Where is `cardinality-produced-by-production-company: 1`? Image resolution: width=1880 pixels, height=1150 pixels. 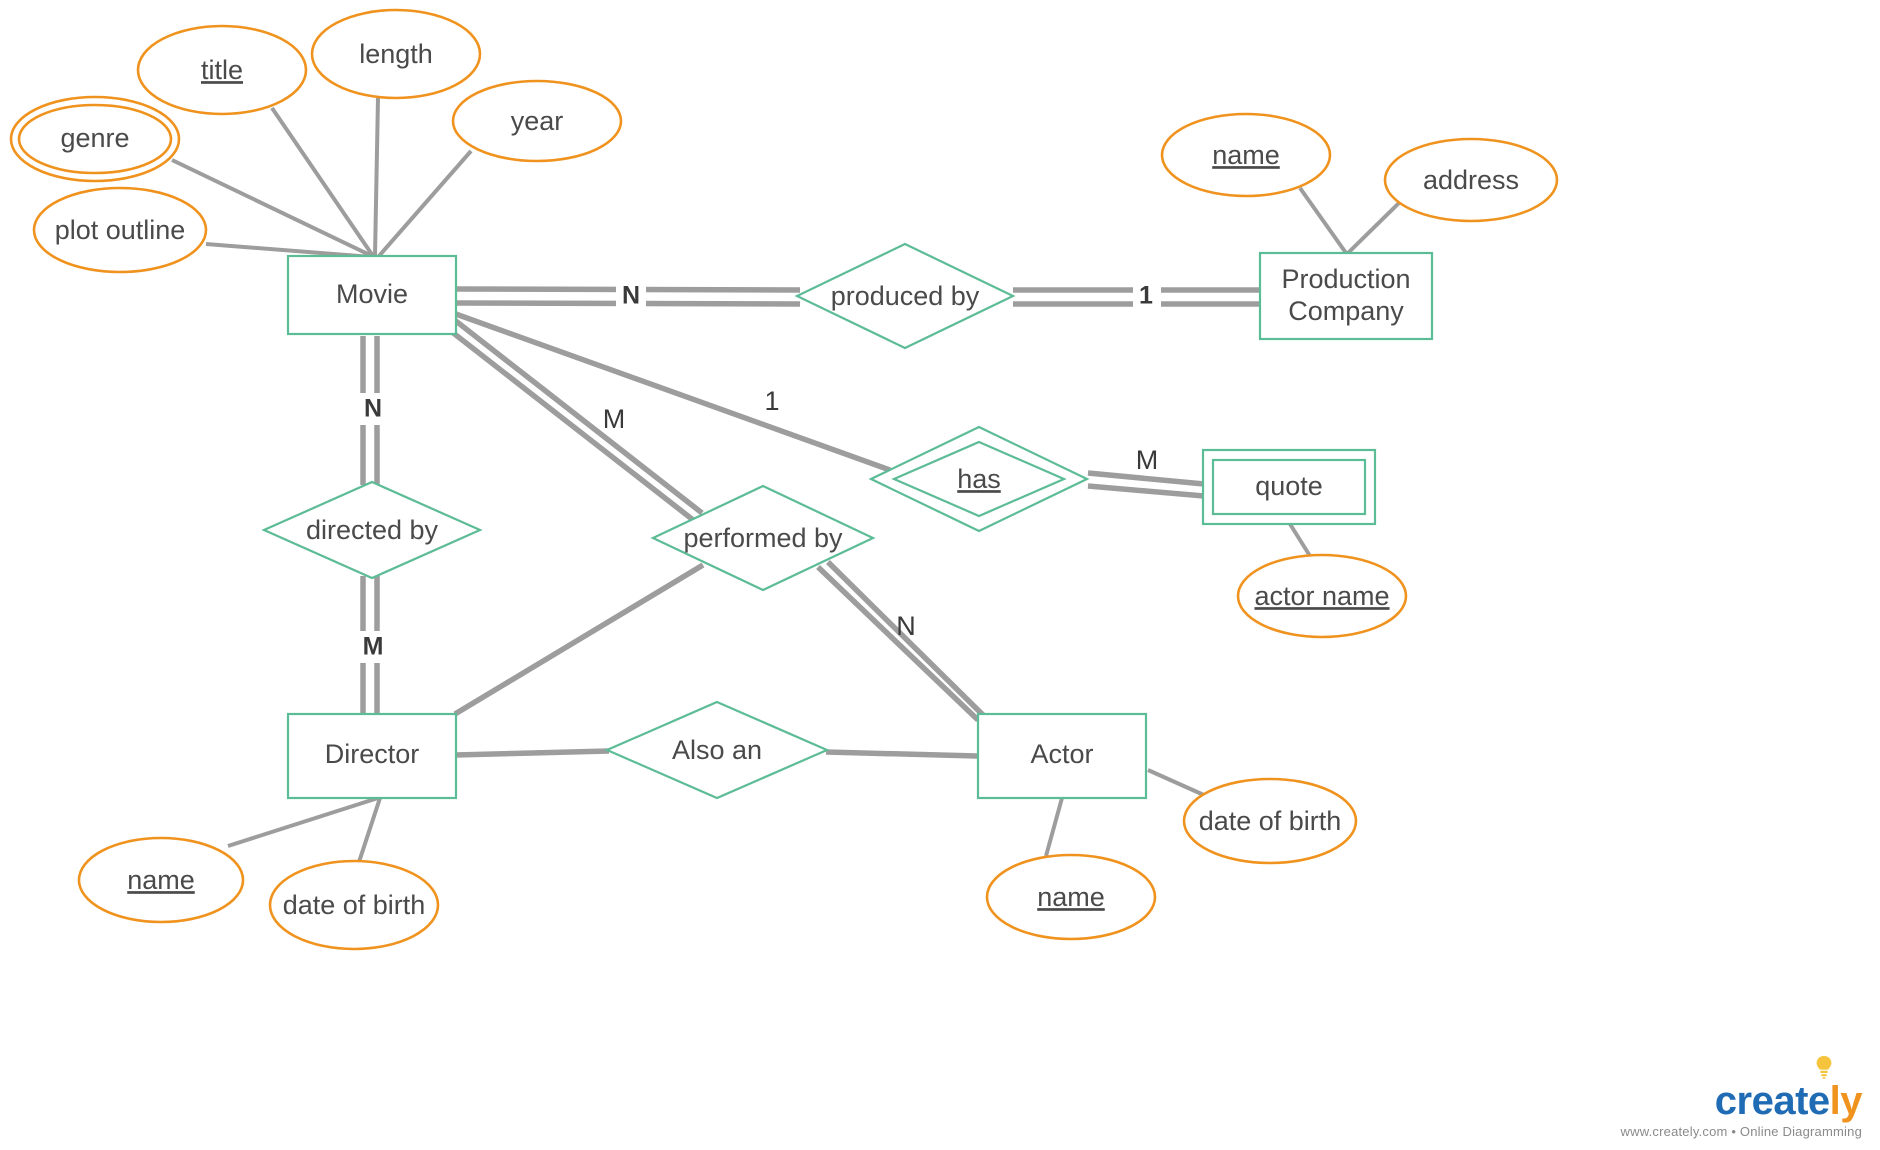 cardinality-produced-by-production-company: 1 is located at coordinates (1146, 296).